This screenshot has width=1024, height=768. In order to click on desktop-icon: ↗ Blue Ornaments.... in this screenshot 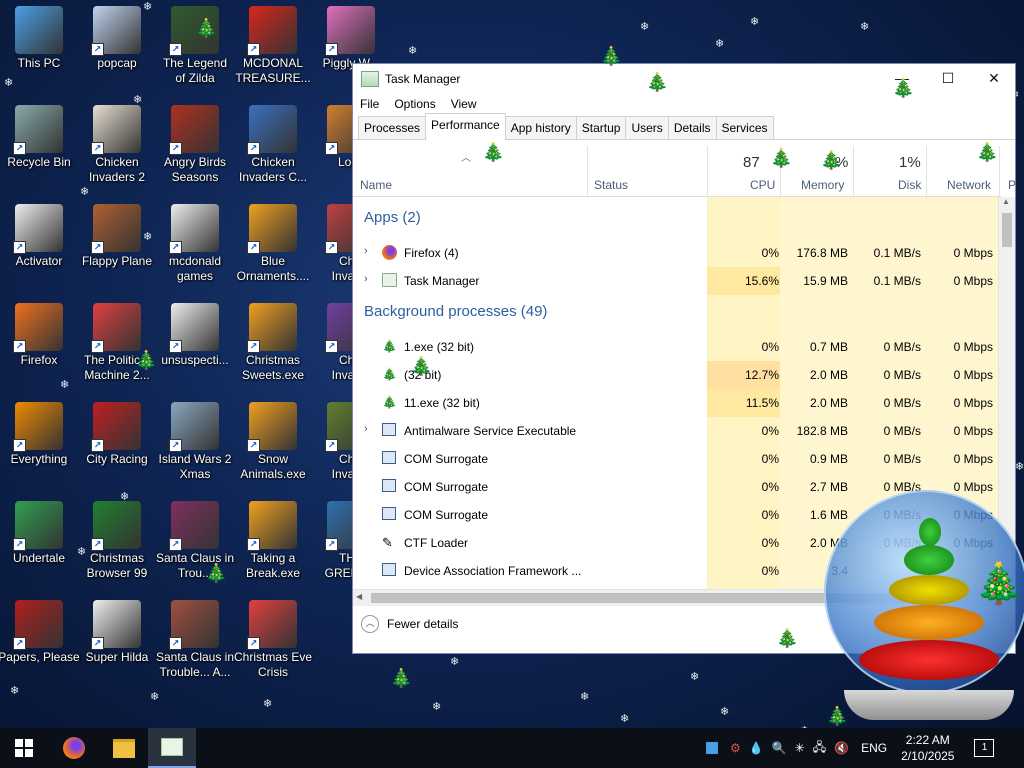, I will do `click(273, 248)`.